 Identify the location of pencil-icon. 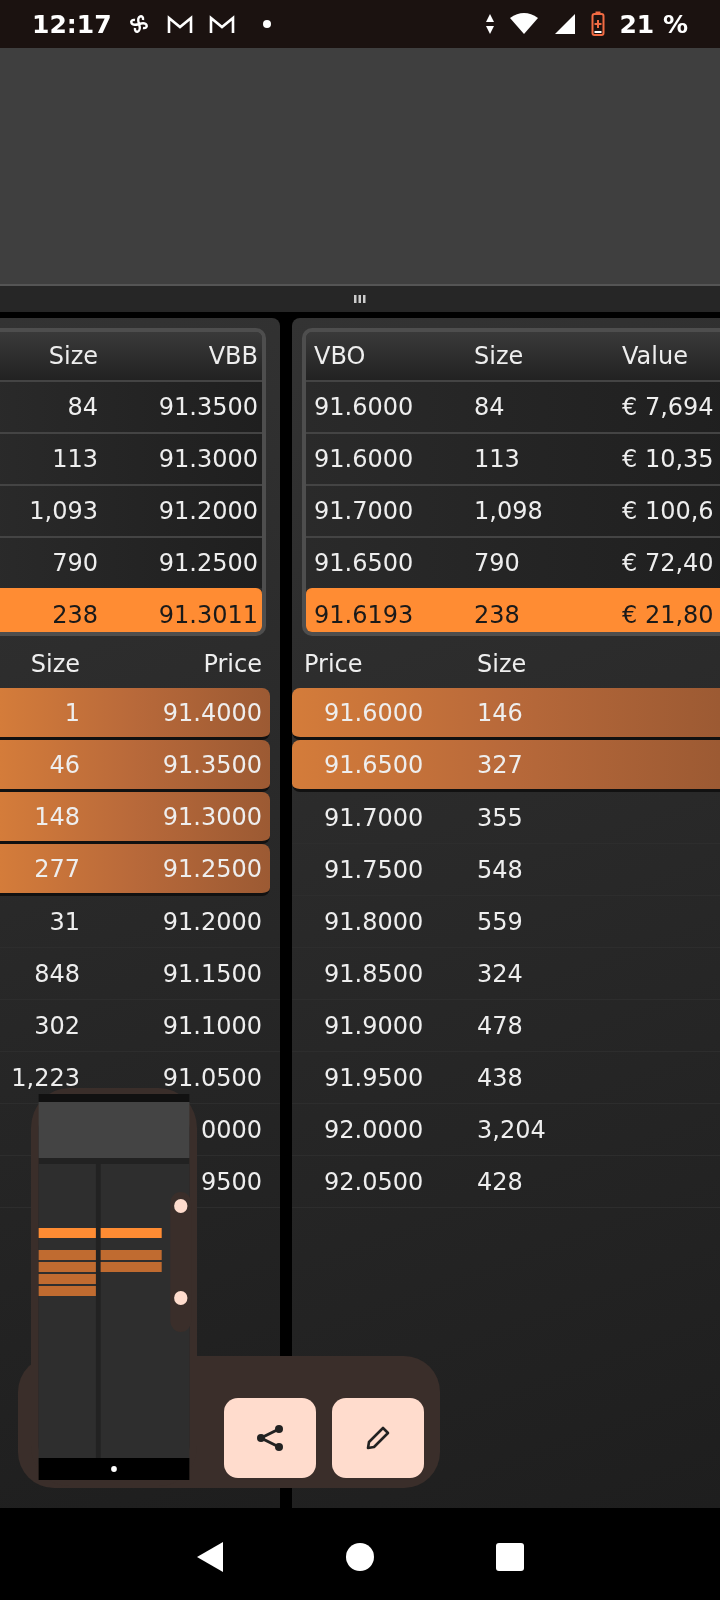
(378, 1438).